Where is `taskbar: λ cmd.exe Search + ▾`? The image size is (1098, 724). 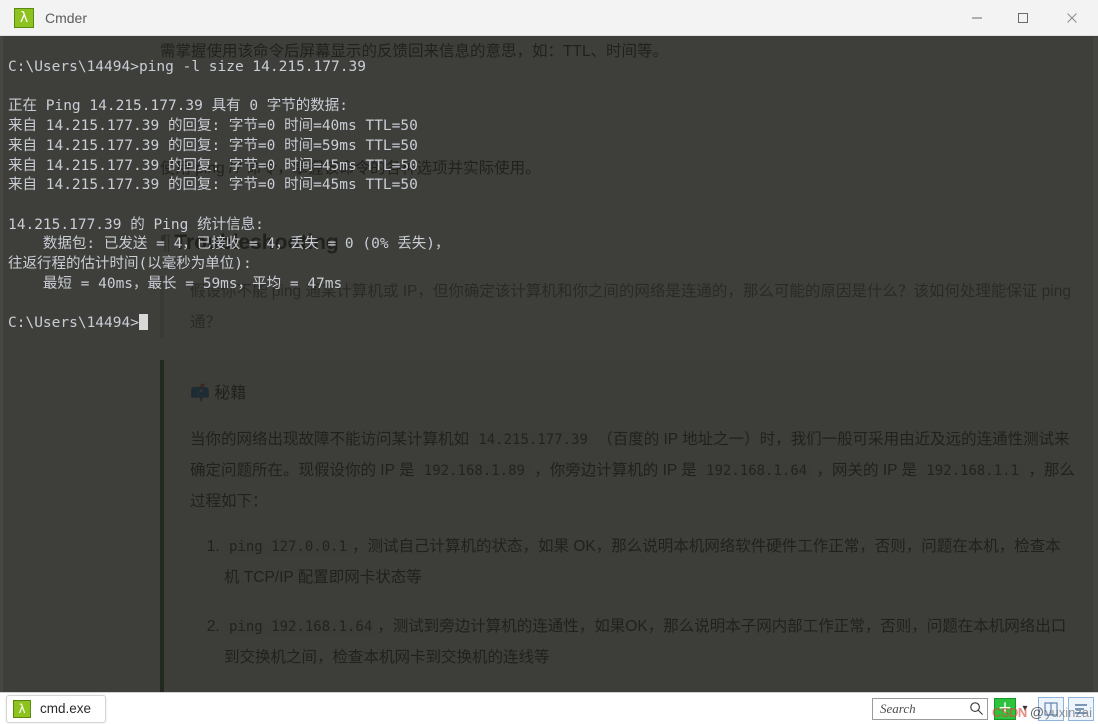
taskbar: λ cmd.exe Search + ▾ is located at coordinates (549, 708).